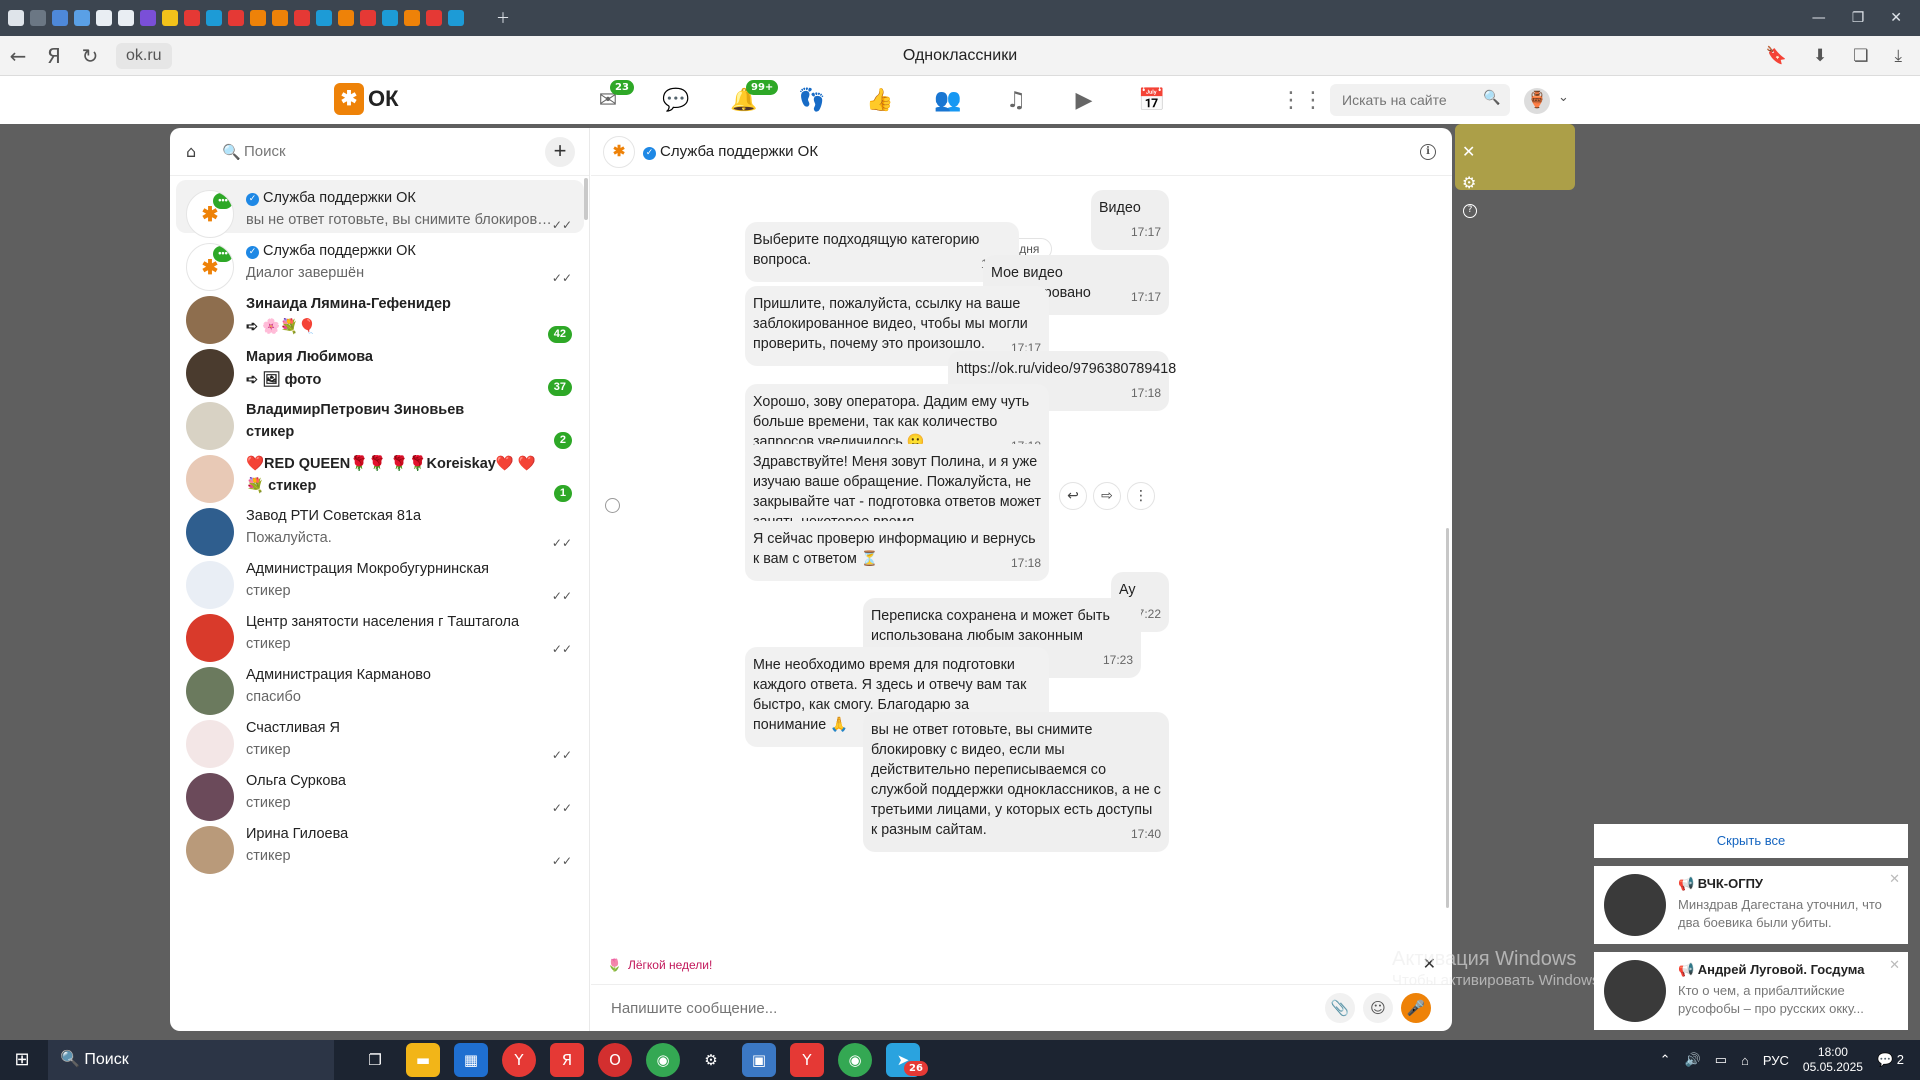  I want to click on collections-icon: ❏, so click(1860, 56).